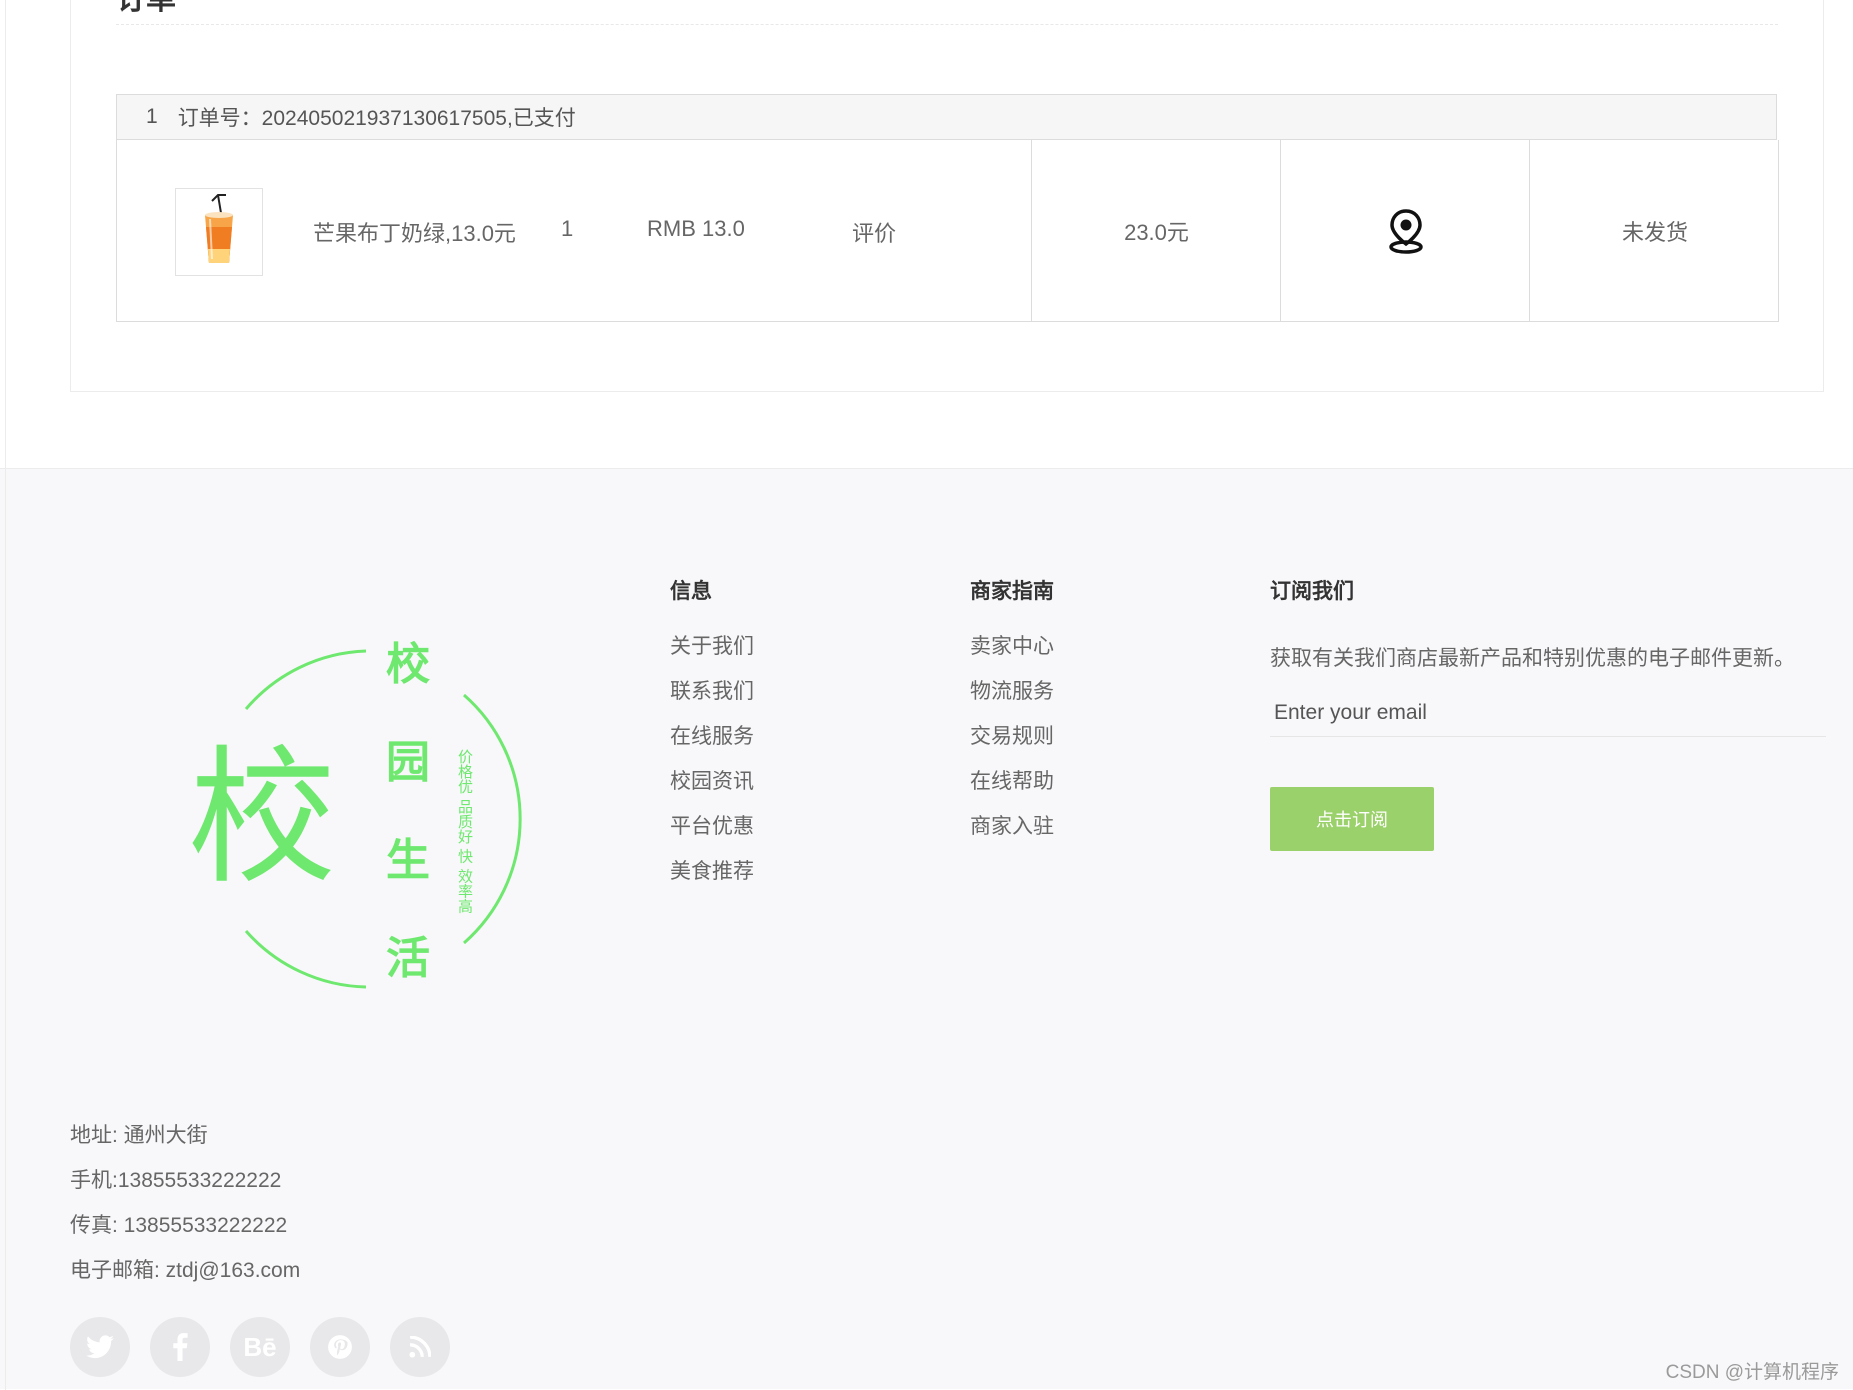  I want to click on contact-email: 电子邮箱: ztdj@163.com, so click(185, 1270).